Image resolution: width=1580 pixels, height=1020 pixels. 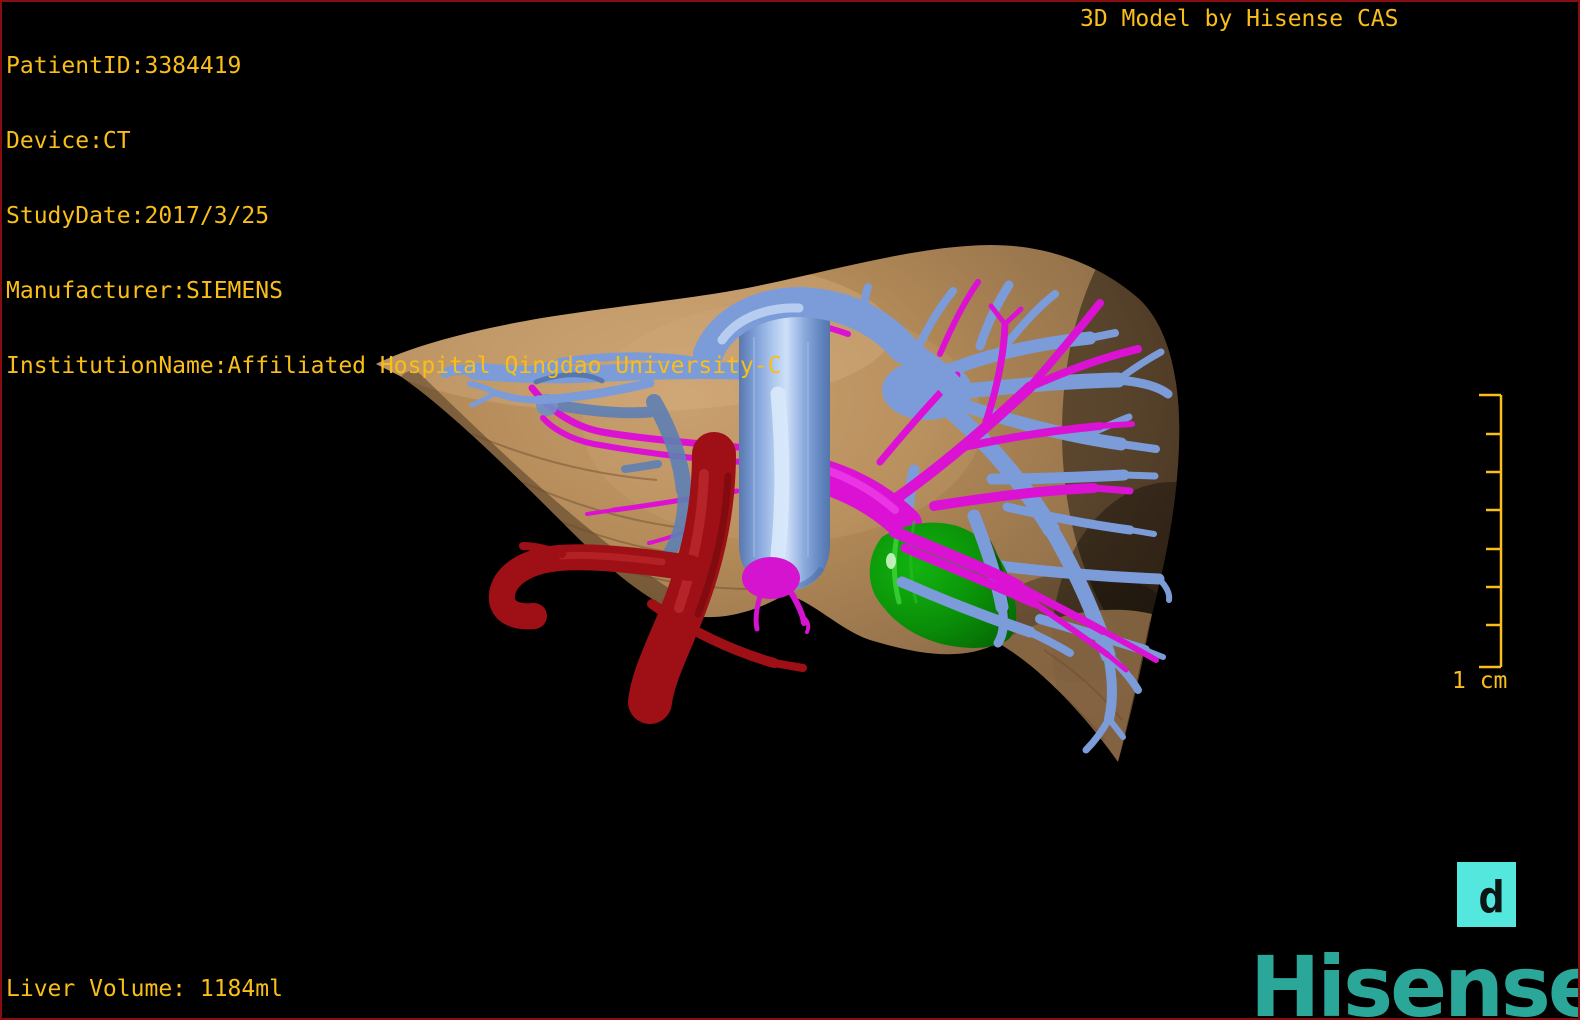 I want to click on scale-bar: 1 cm, so click(x=1479, y=543).